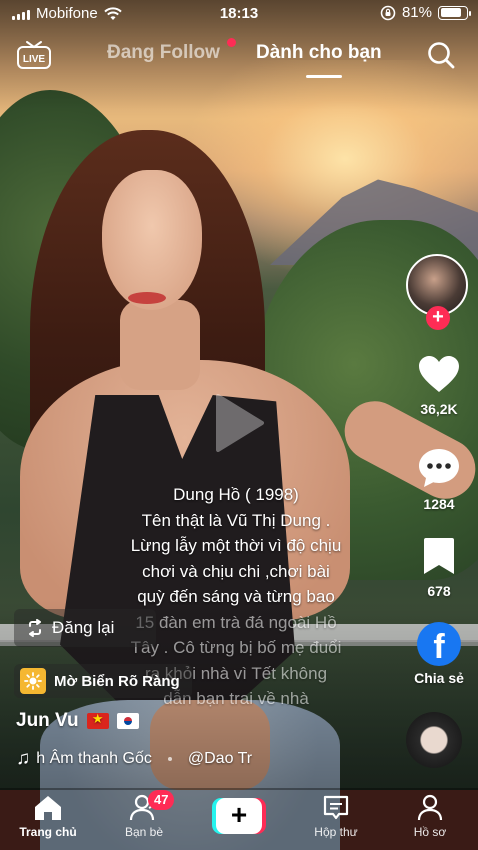 The width and height of the screenshot is (478, 850). I want to click on nav-friends-label: Bạn bè, so click(144, 832).